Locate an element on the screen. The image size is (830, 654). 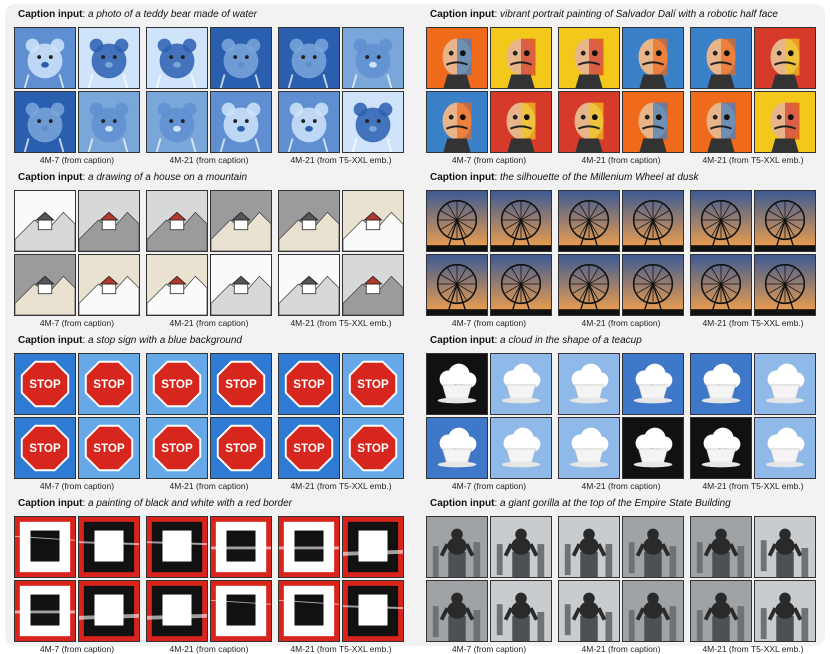
caption-text: a cloud in the shape of a teacup is located at coordinates (571, 340).